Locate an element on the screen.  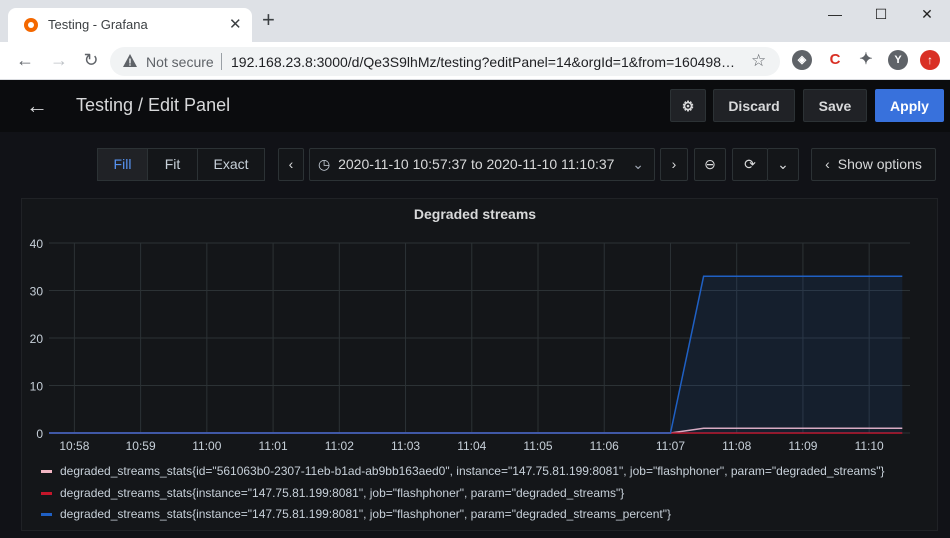
y-tick-label: 10 is located at coordinates (37, 387).